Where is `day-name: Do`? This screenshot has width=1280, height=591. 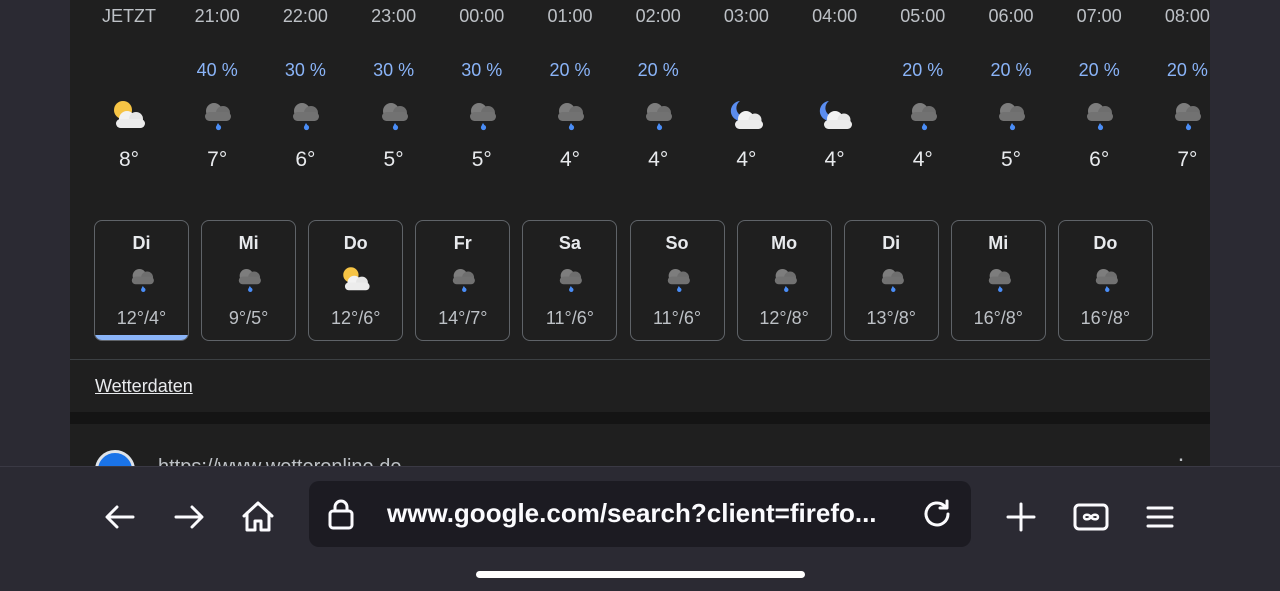 day-name: Do is located at coordinates (1105, 243).